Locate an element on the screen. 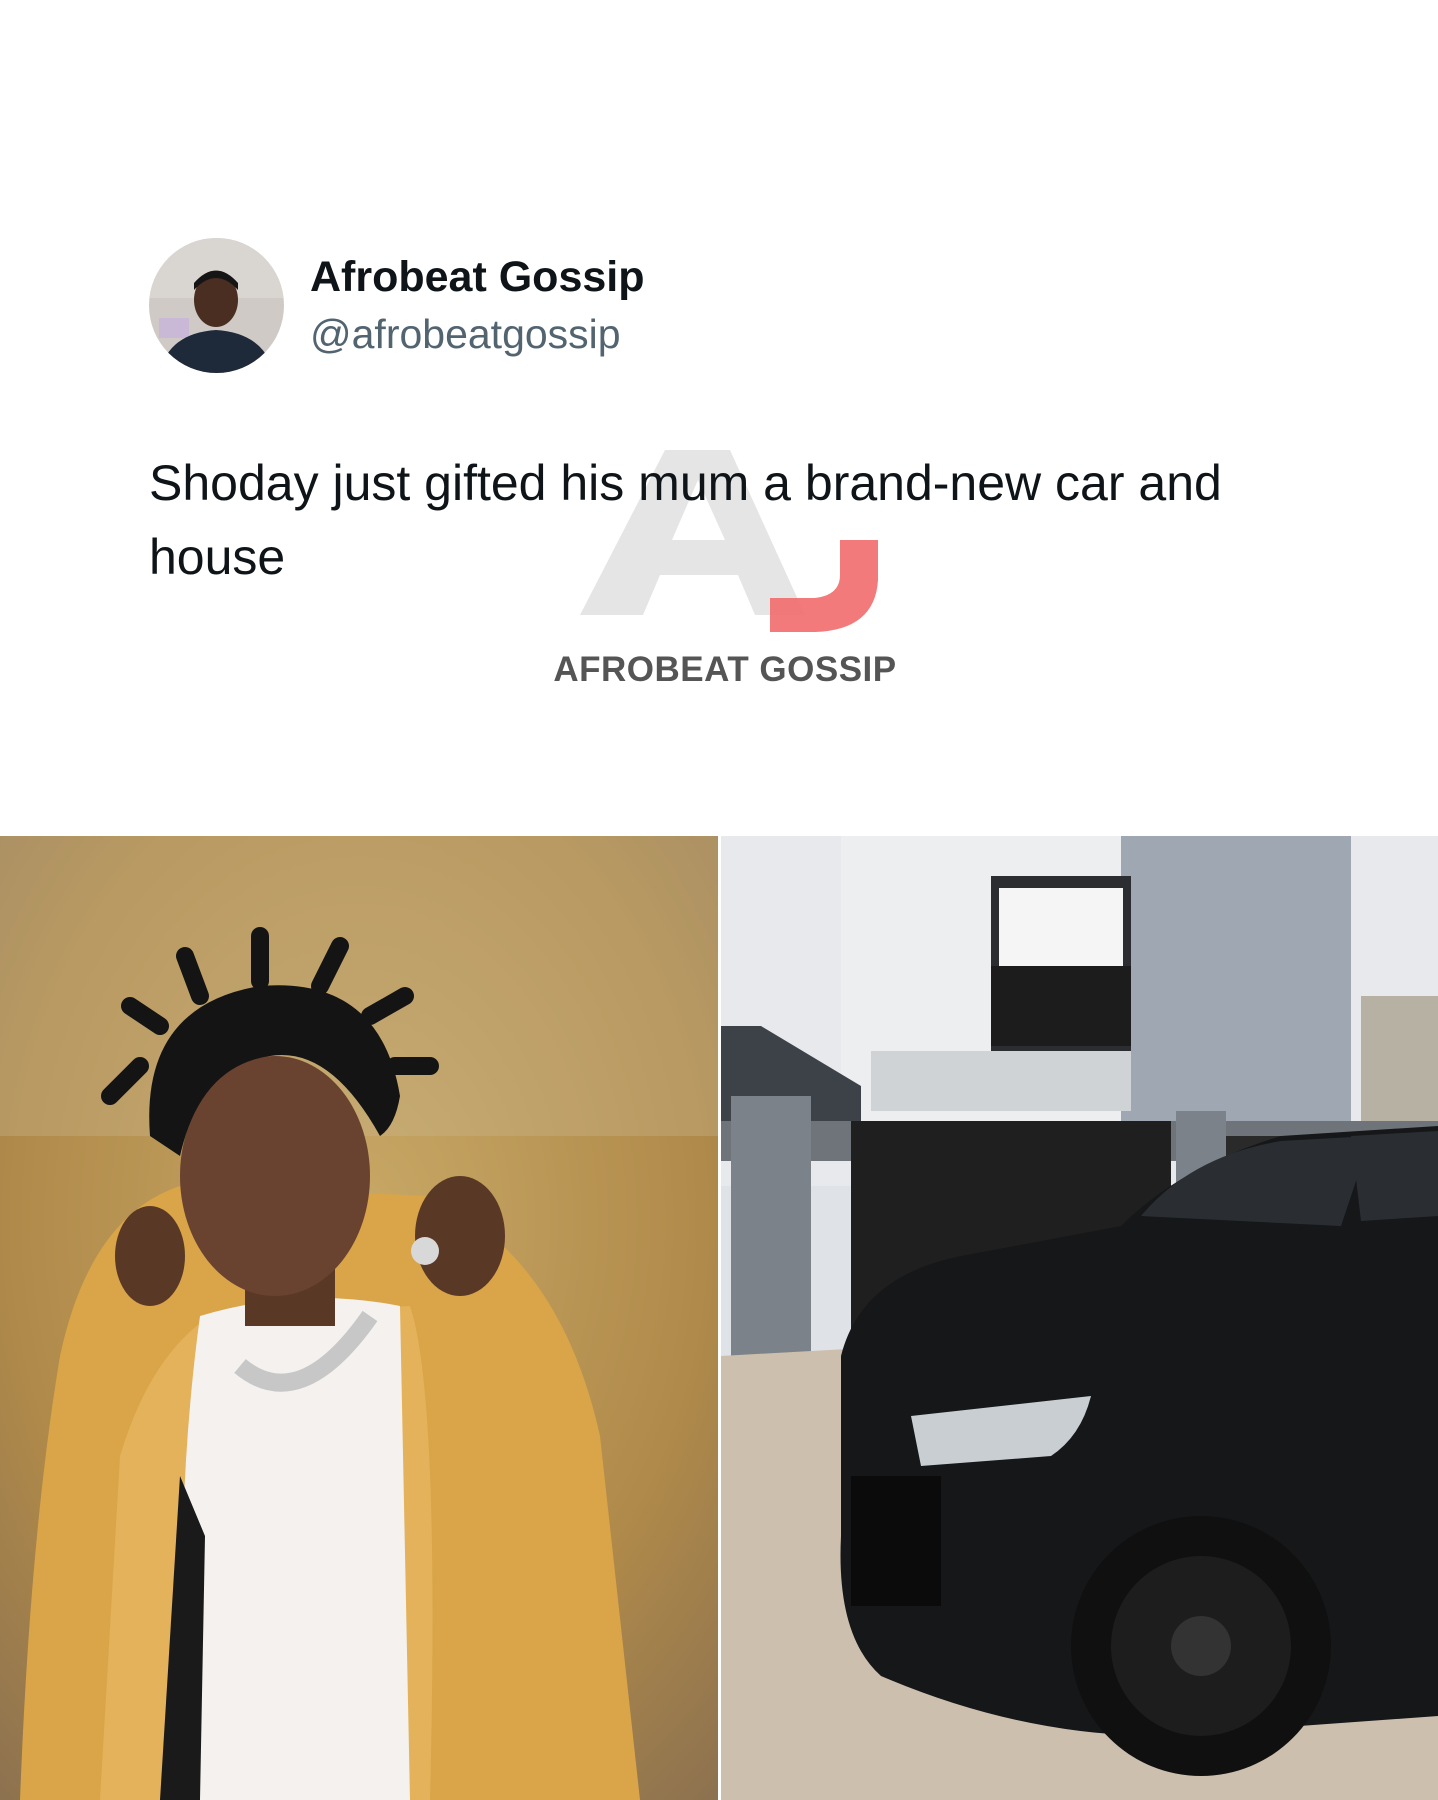 This screenshot has height=1800, width=1438. avatar-icon is located at coordinates (216, 305).